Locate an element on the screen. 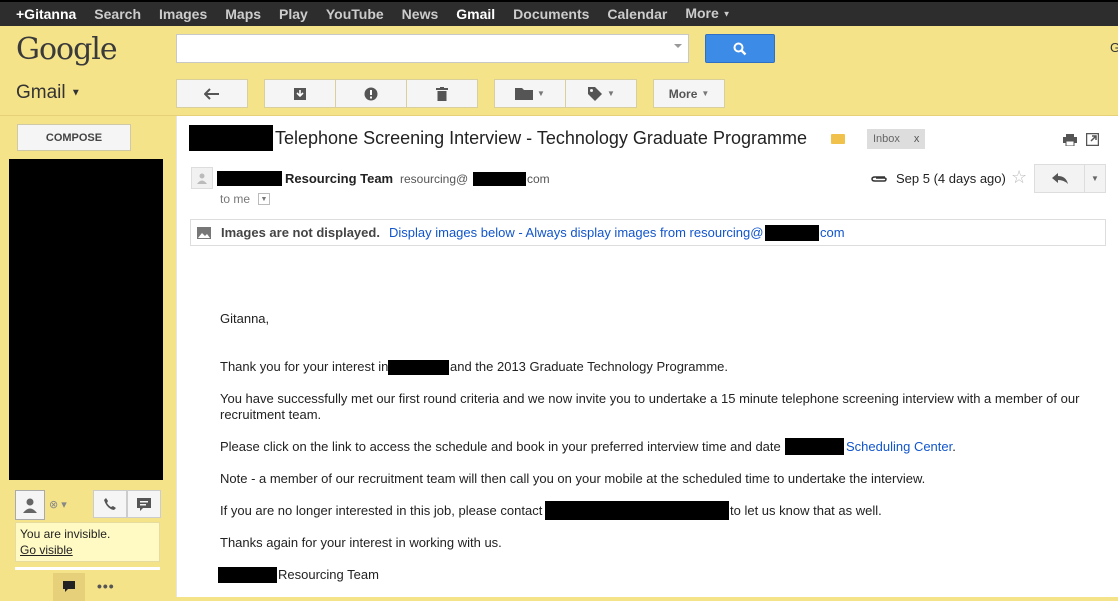  body-paragraph-5b: to let us know that as well. is located at coordinates (806, 510).